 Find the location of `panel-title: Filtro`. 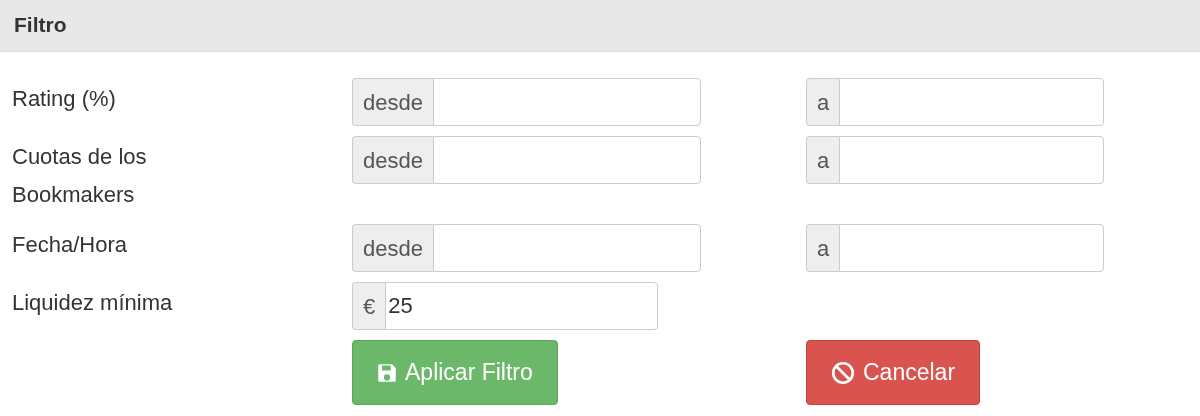

panel-title: Filtro is located at coordinates (40, 24).